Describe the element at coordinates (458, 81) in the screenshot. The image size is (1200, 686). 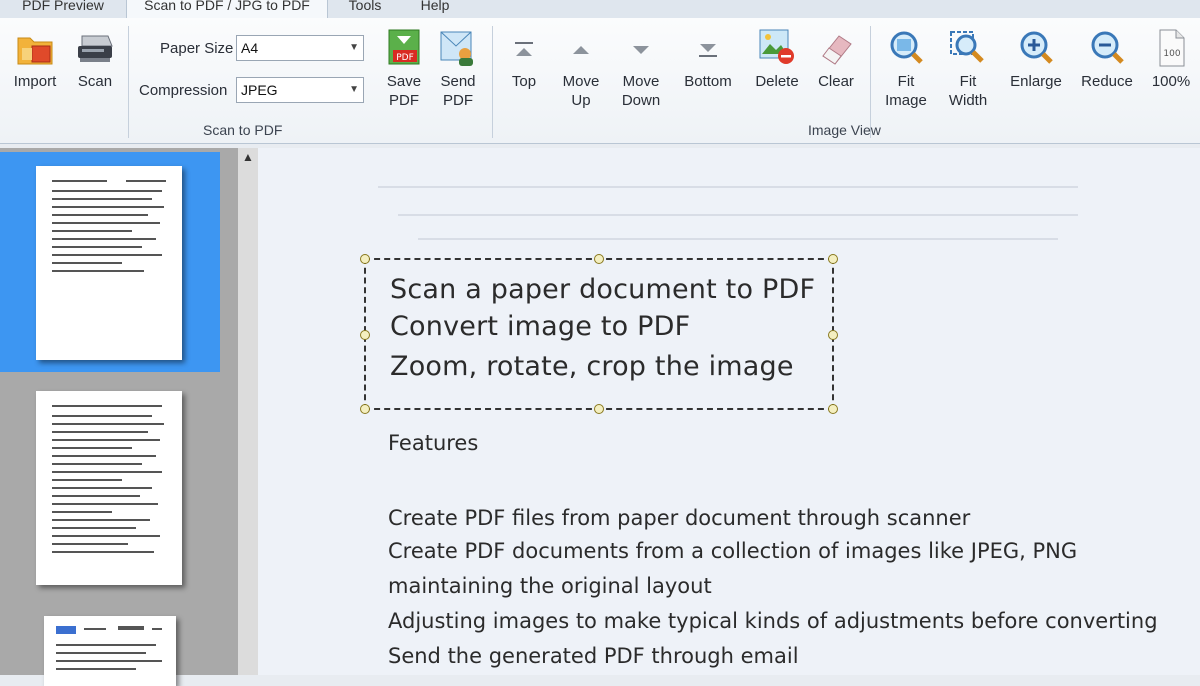
I see `send-pdf-label-1: Send` at that location.